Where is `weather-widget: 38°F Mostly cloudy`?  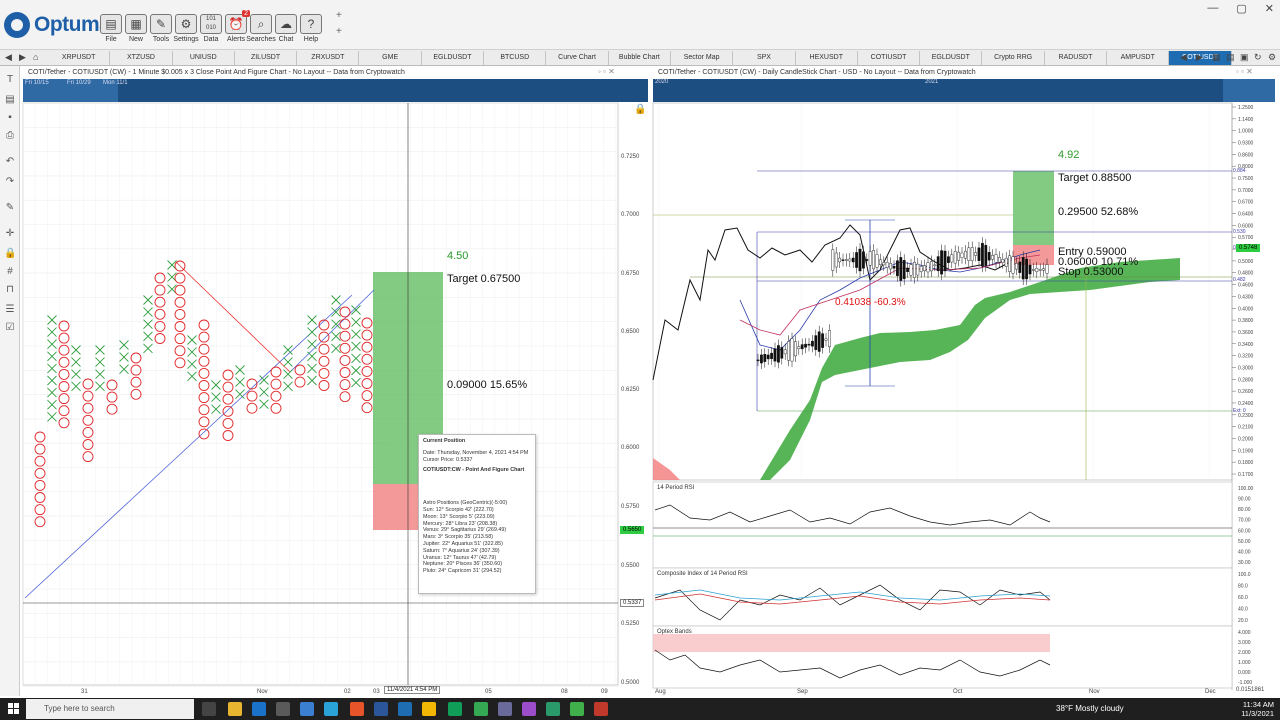
weather-widget: 38°F Mostly cloudy is located at coordinates (1090, 708).